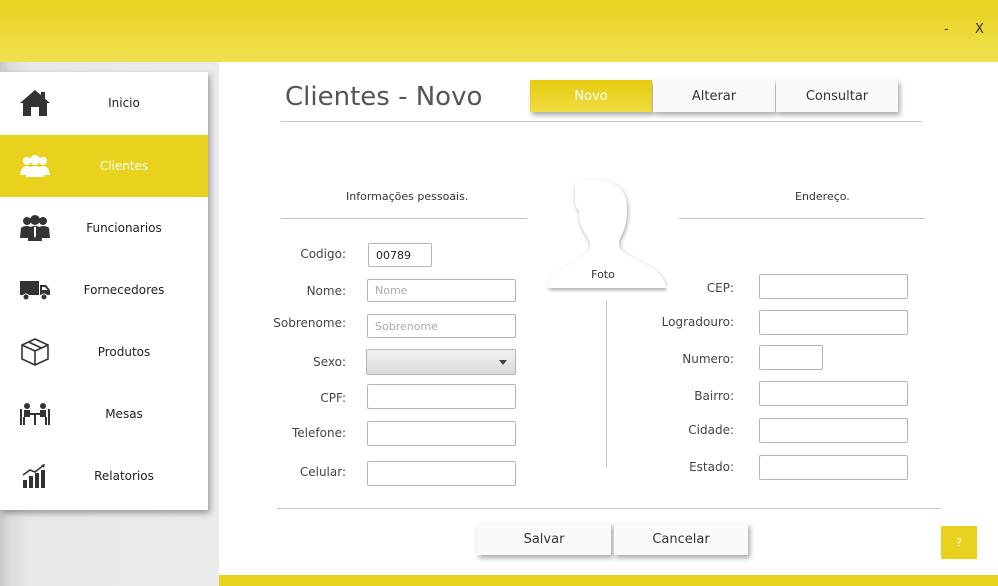 The image size is (998, 586). What do you see at coordinates (714, 96) in the screenshot?
I see `tab-alterar: Alterar` at bounding box center [714, 96].